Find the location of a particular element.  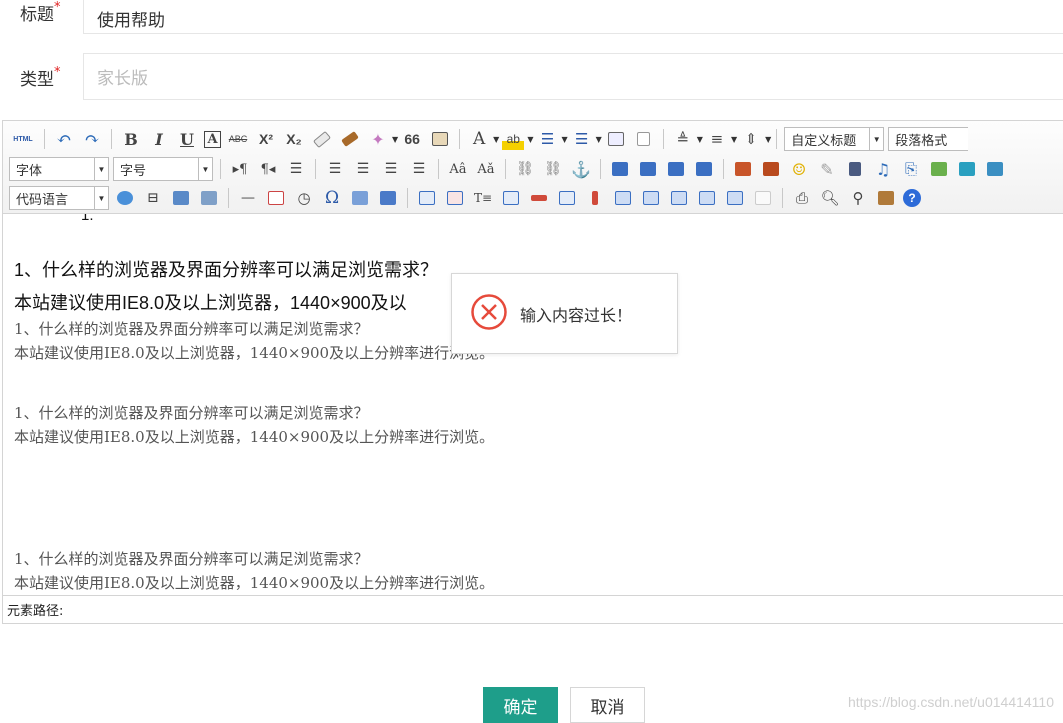

uppercase-icon: Aâ is located at coordinates (458, 169).